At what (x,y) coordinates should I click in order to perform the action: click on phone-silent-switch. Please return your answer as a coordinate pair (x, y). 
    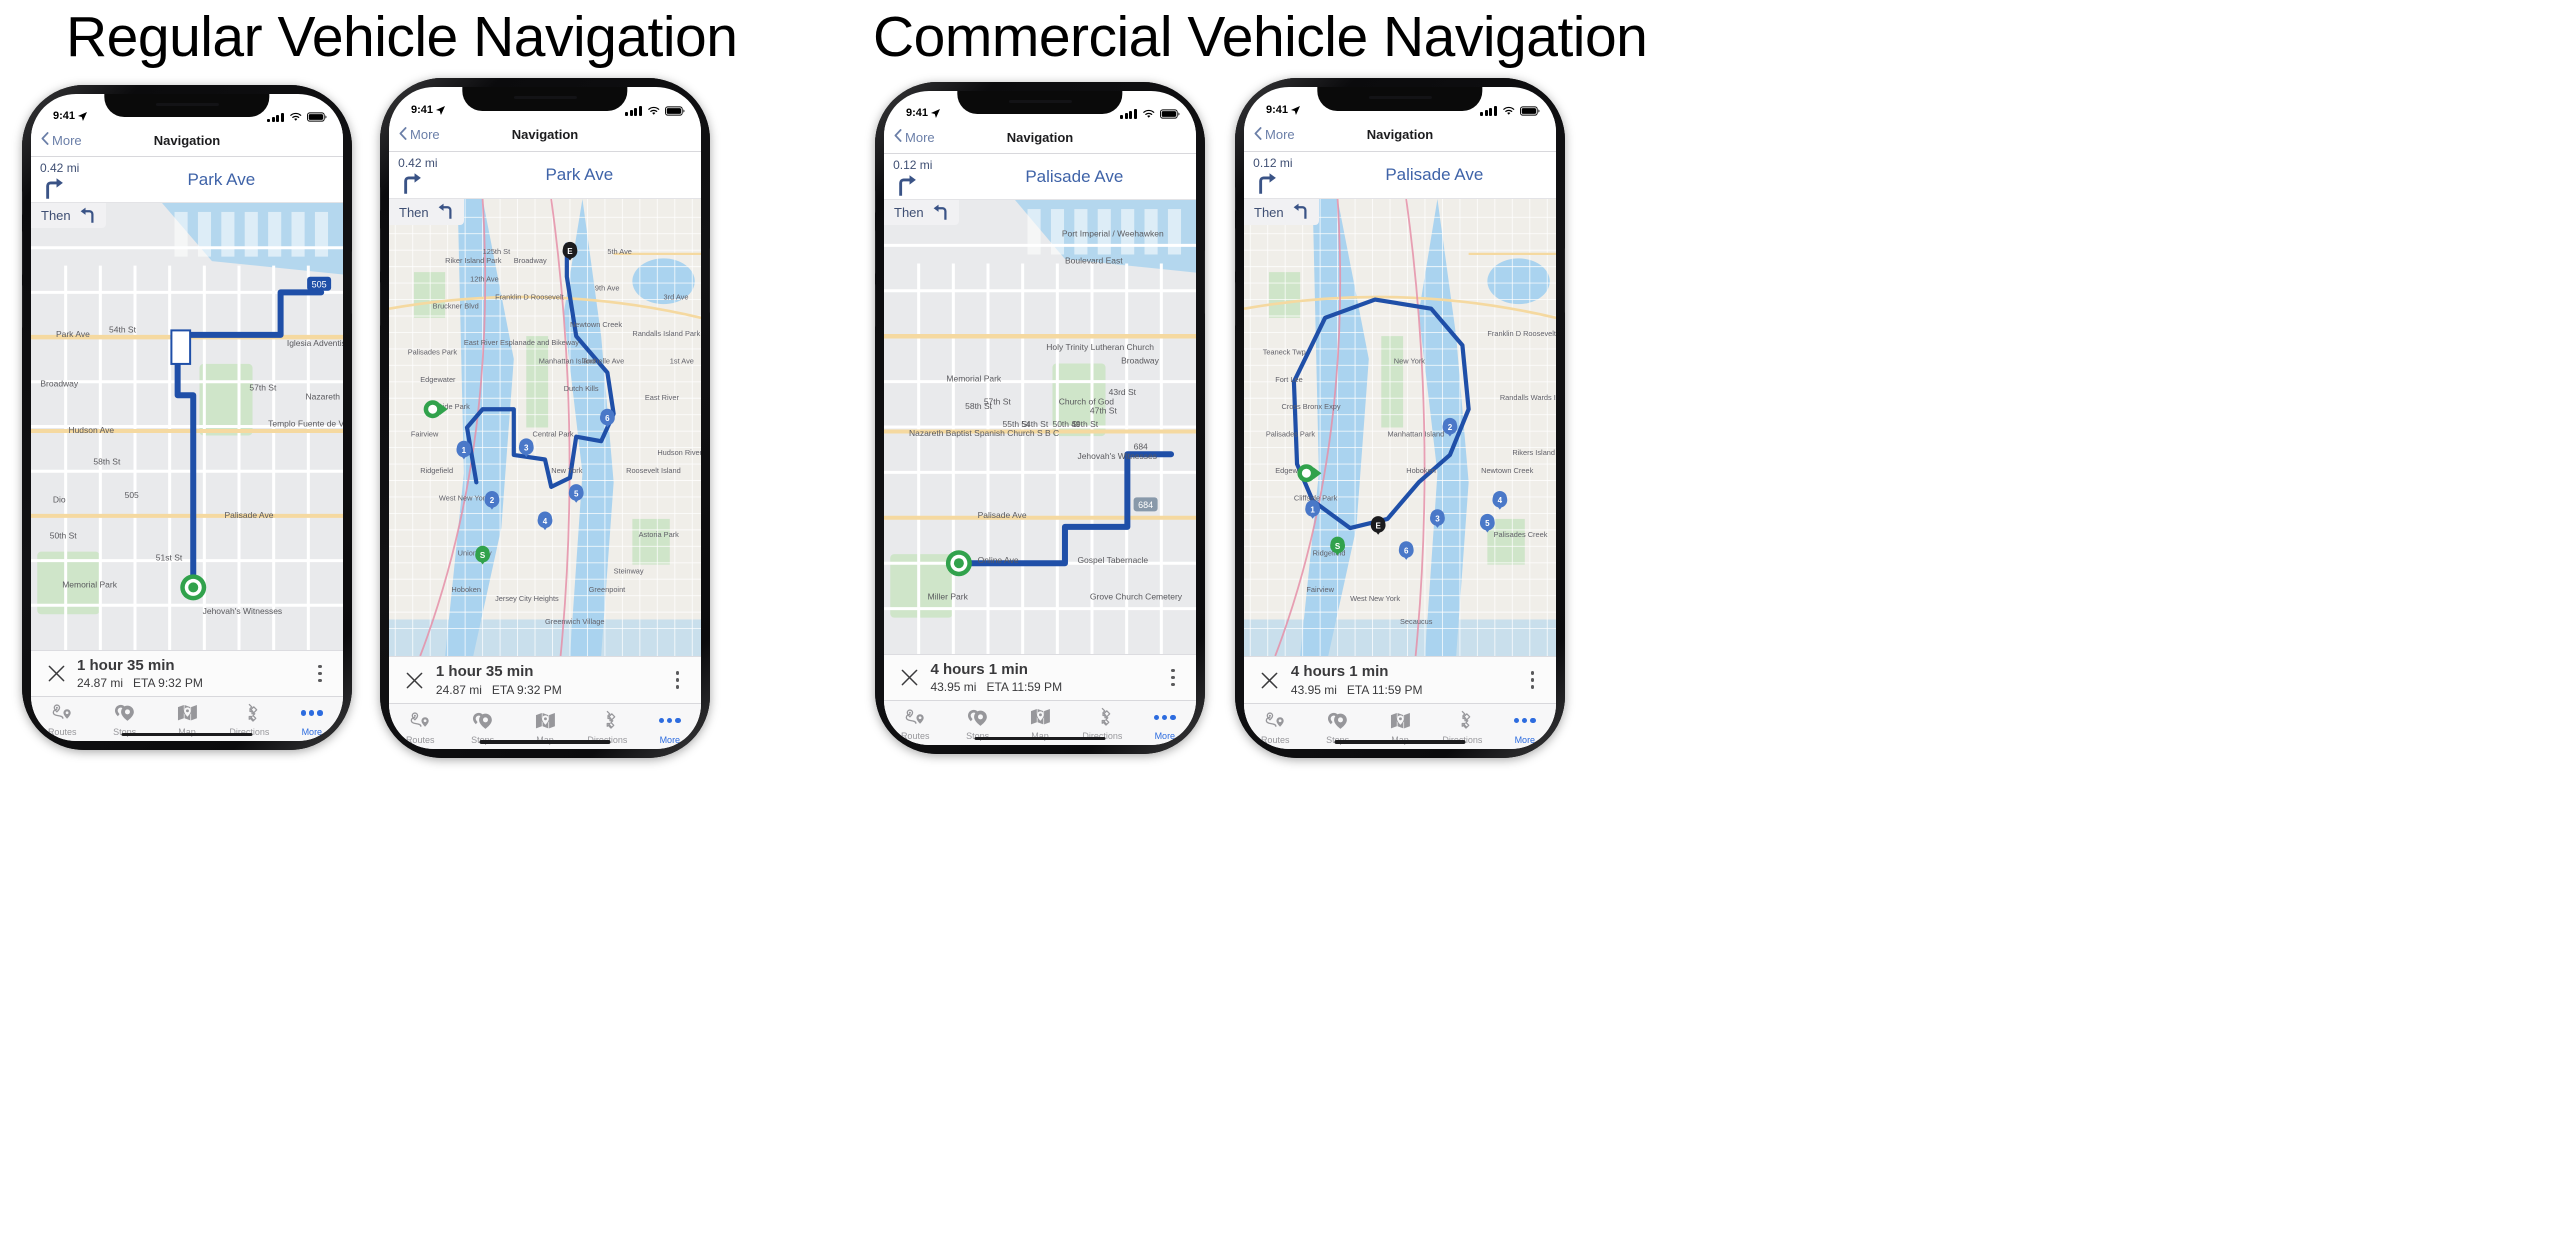
    Looking at the image, I should click on (1235, 198).